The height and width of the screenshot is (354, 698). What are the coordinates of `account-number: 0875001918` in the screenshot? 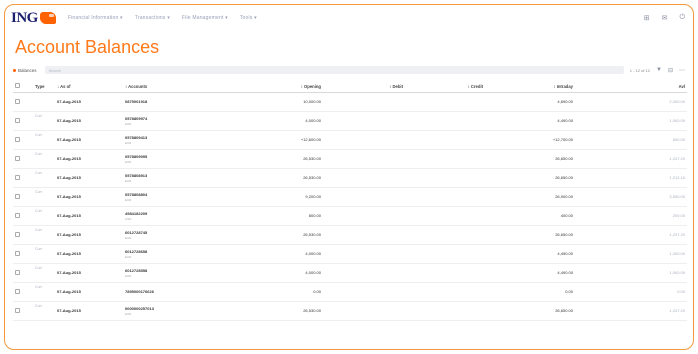 It's located at (178, 101).